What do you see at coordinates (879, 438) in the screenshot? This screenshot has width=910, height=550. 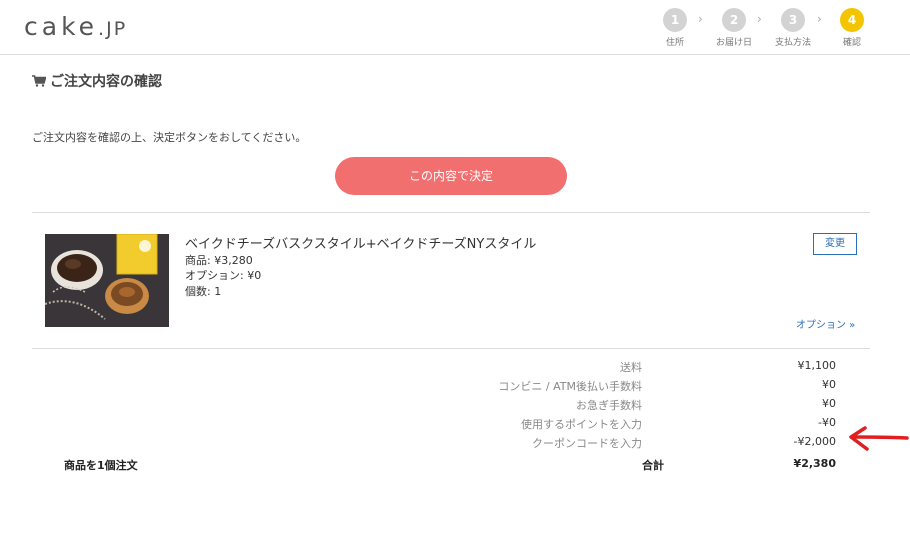 I see `annotation-arrow-icon` at bounding box center [879, 438].